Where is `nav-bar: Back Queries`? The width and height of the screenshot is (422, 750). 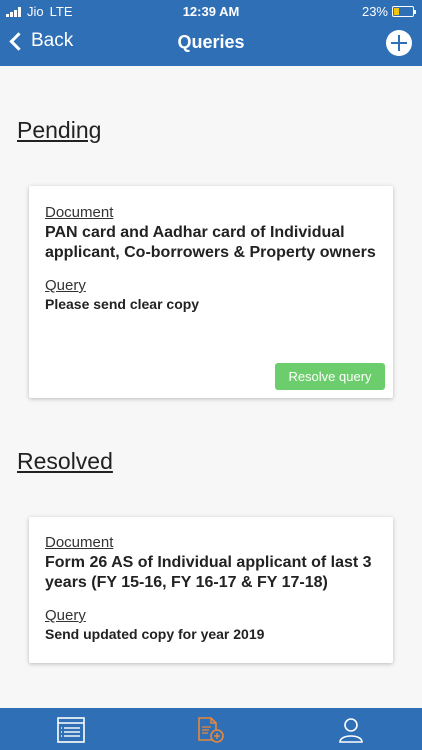
nav-bar: Back Queries is located at coordinates (211, 44).